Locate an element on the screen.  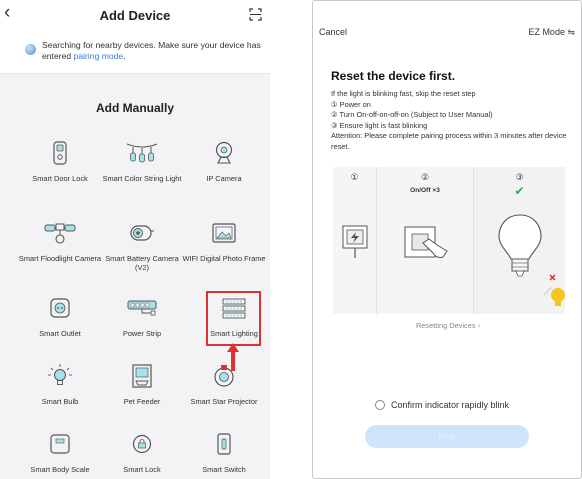
cancel-button: Cancel is located at coordinates (333, 32).